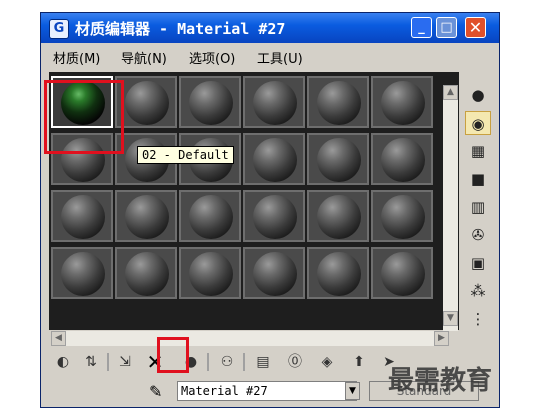 The height and width of the screenshot is (416, 540). I want to click on put-to-library-icon: ⚇, so click(227, 362).